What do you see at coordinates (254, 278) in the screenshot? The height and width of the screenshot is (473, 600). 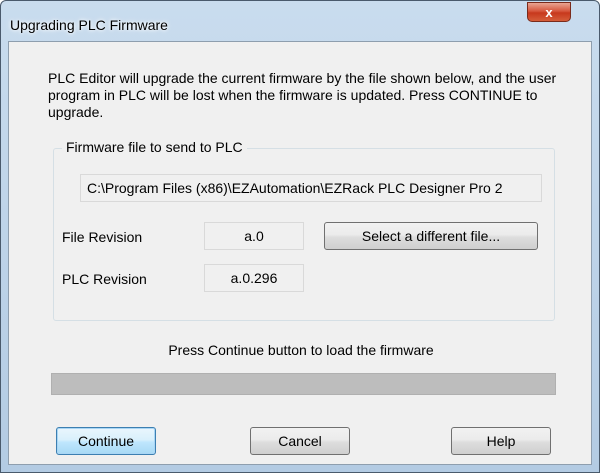 I see `plc-revision-value: a.0.296` at bounding box center [254, 278].